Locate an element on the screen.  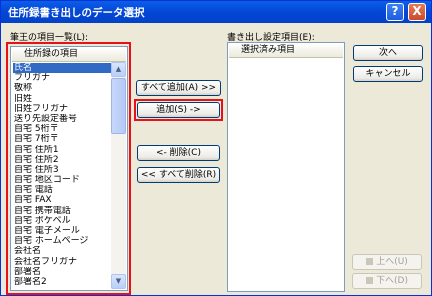
scroll-up-icon: ▲ is located at coordinates (118, 69).